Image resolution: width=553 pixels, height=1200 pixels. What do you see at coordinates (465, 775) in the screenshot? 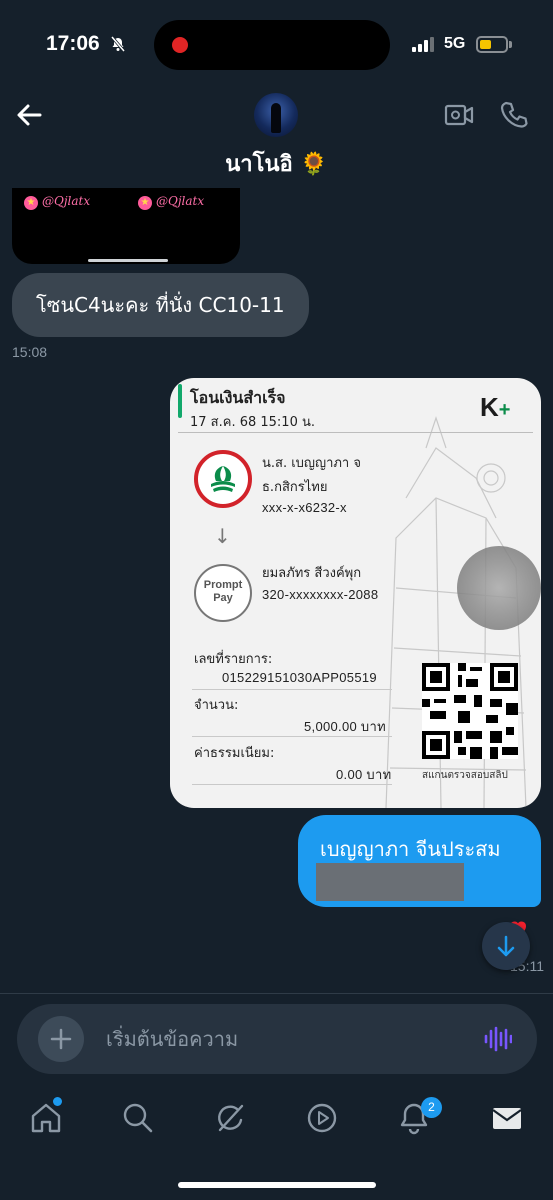
I see `qr-caption: สแกนตรวจสอบสลิป` at bounding box center [465, 775].